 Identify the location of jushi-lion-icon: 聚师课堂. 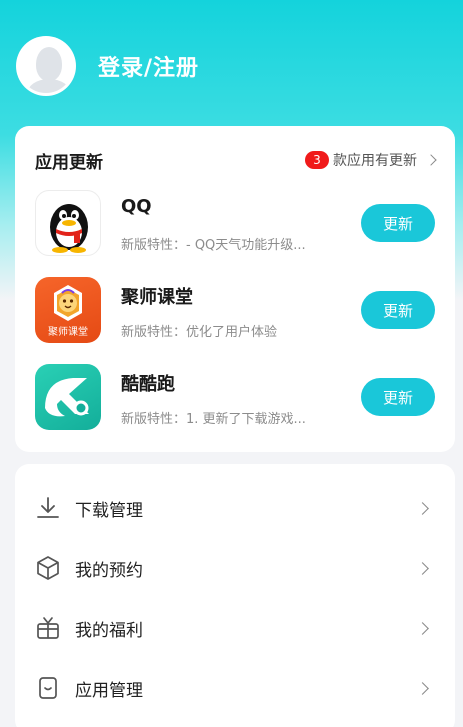
(68, 310).